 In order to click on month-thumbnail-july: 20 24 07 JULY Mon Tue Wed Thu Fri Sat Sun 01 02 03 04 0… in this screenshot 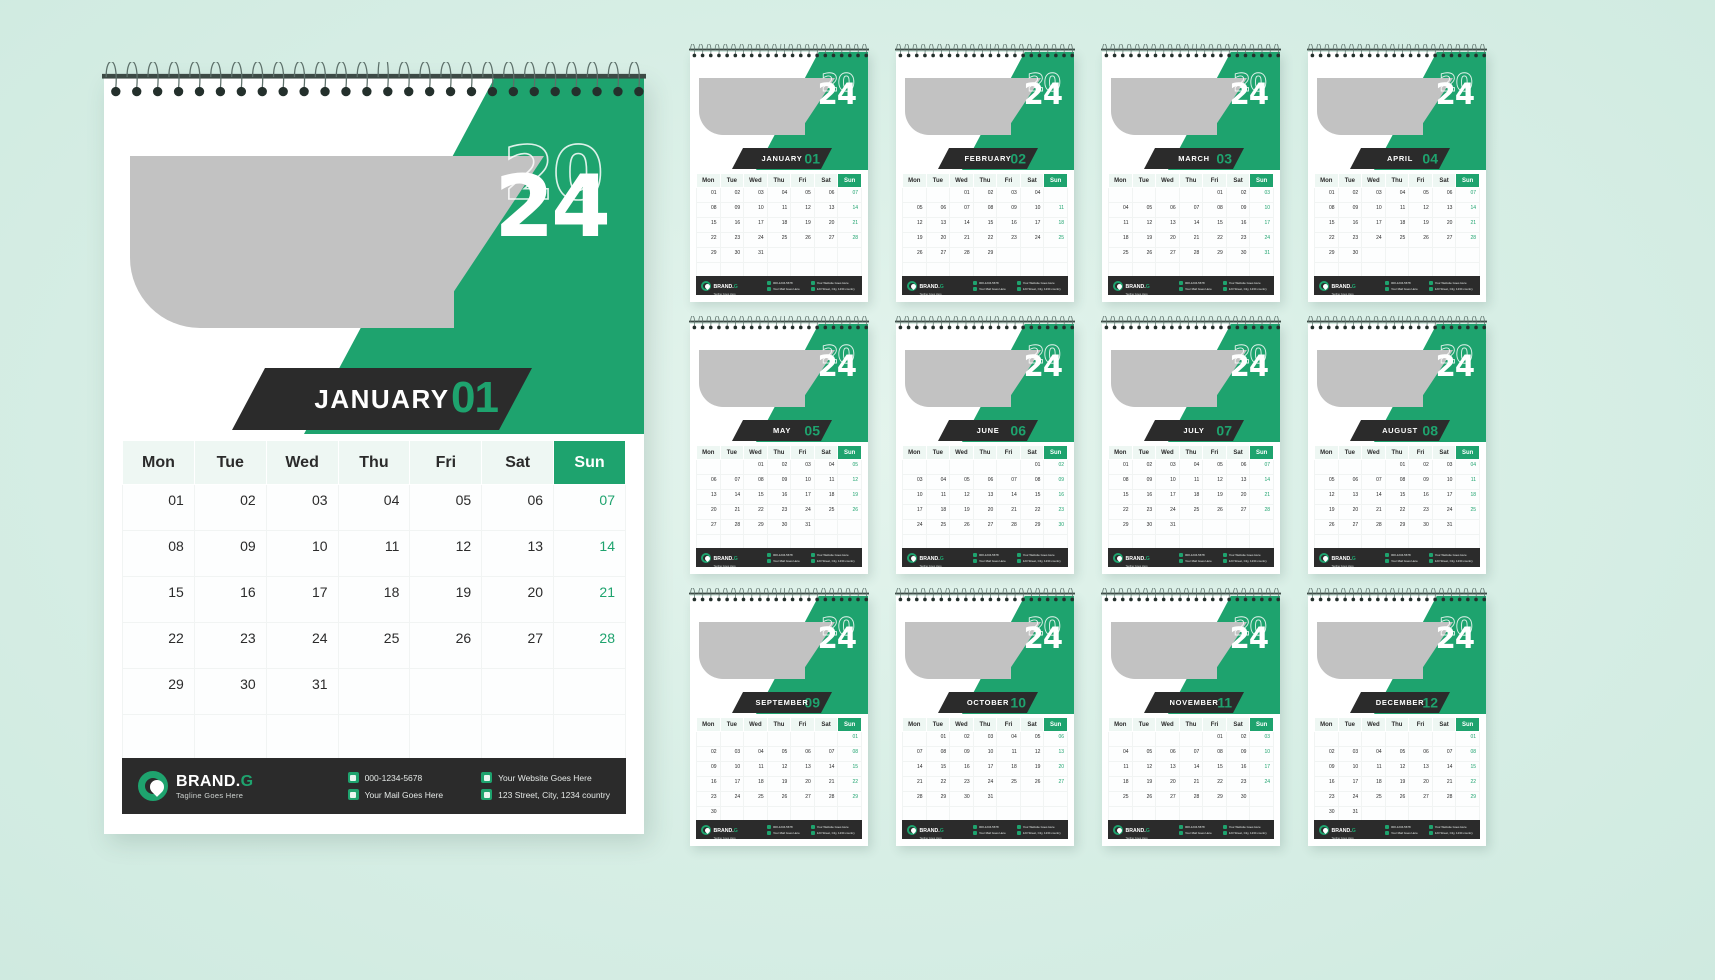, I will do `click(1191, 445)`.